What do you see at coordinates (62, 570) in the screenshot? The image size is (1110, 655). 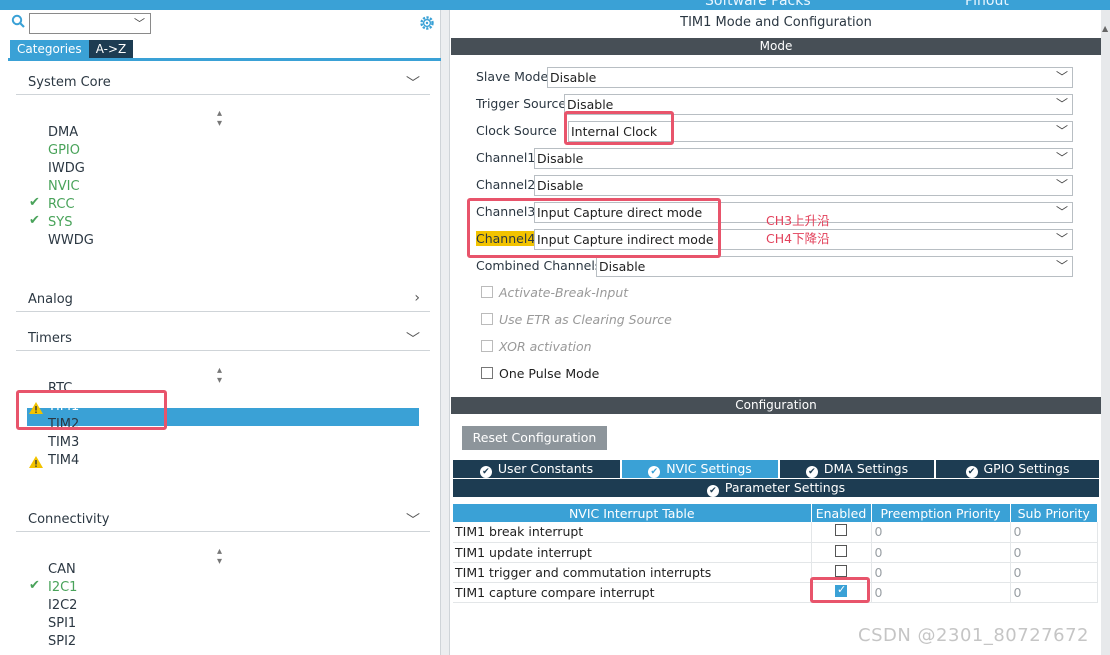 I see `list-item-can: CAN` at bounding box center [62, 570].